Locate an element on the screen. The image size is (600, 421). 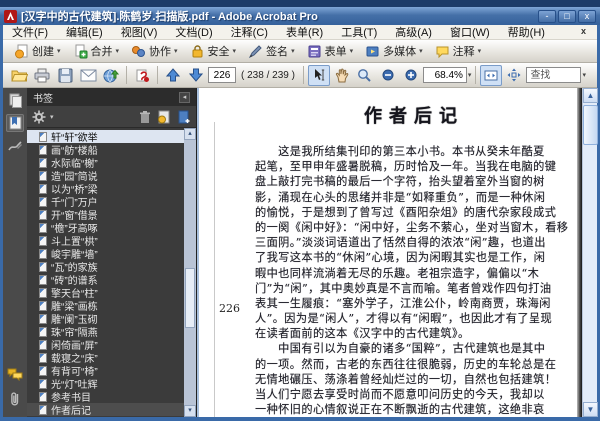
find-dropdown-icon: ▾ is located at coordinates (584, 75).